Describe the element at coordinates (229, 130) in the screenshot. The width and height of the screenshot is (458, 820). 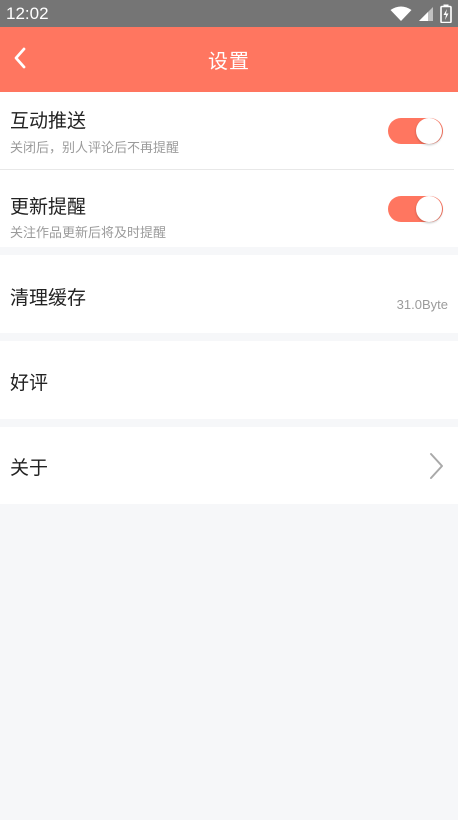
I see `push-setting-row: 互动推送 关闭后，别人评论后不再提醒` at that location.